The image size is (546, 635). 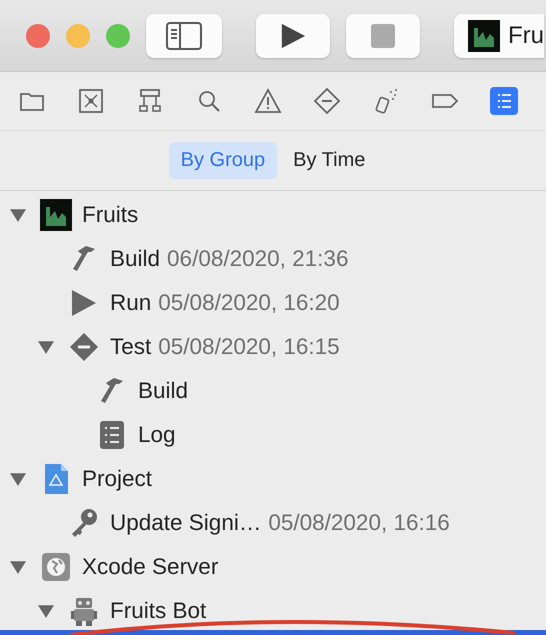 I want to click on sidebar-icon, so click(x=184, y=36).